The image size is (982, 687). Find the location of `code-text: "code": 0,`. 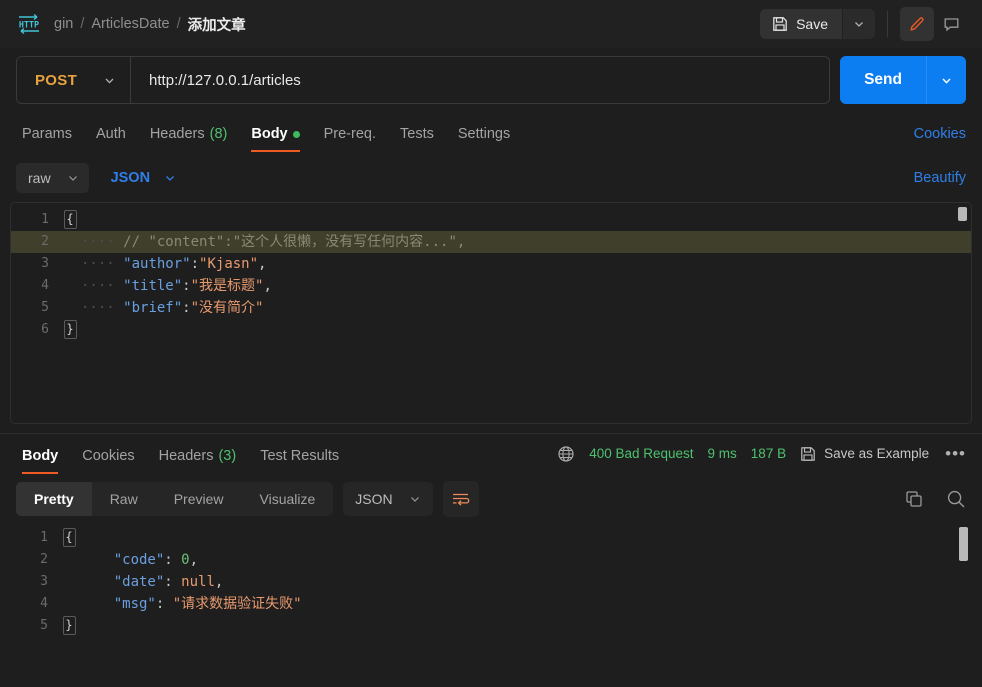

code-text: "code": 0, is located at coordinates (137, 560).